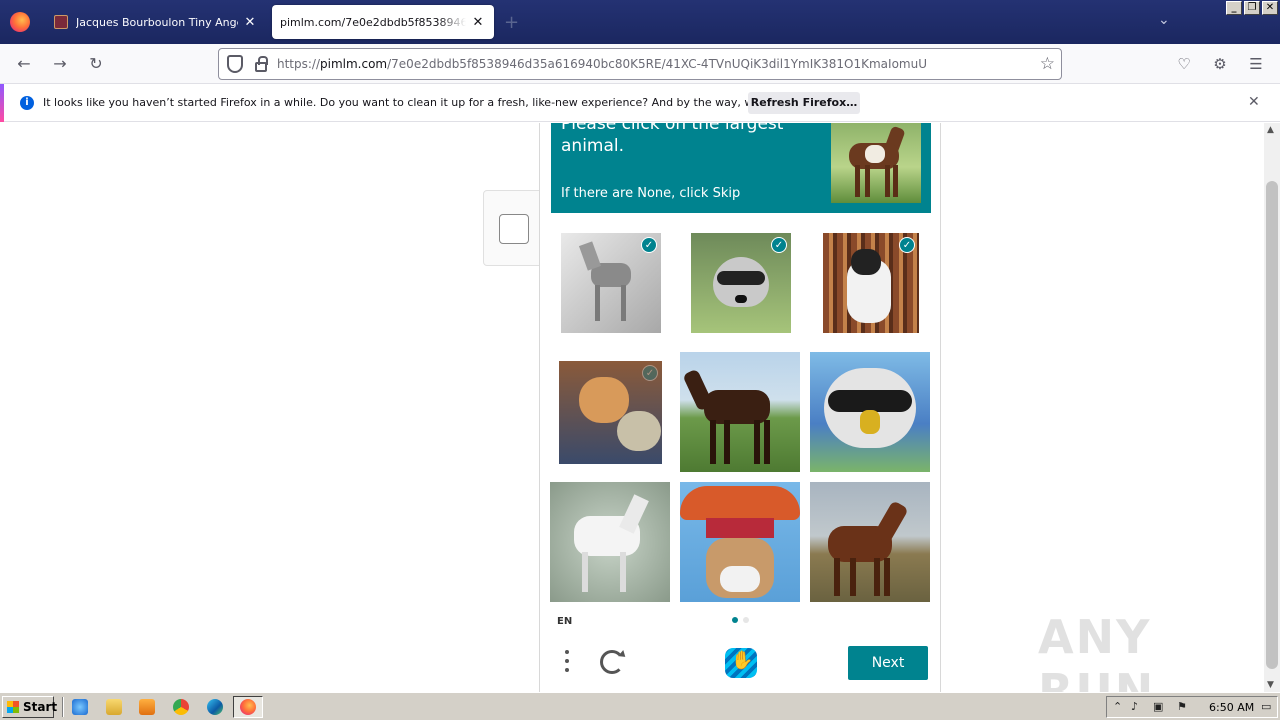 The width and height of the screenshot is (1280, 720). What do you see at coordinates (1117, 706) in the screenshot?
I see `tray-expand-icon: ⌃` at bounding box center [1117, 706].